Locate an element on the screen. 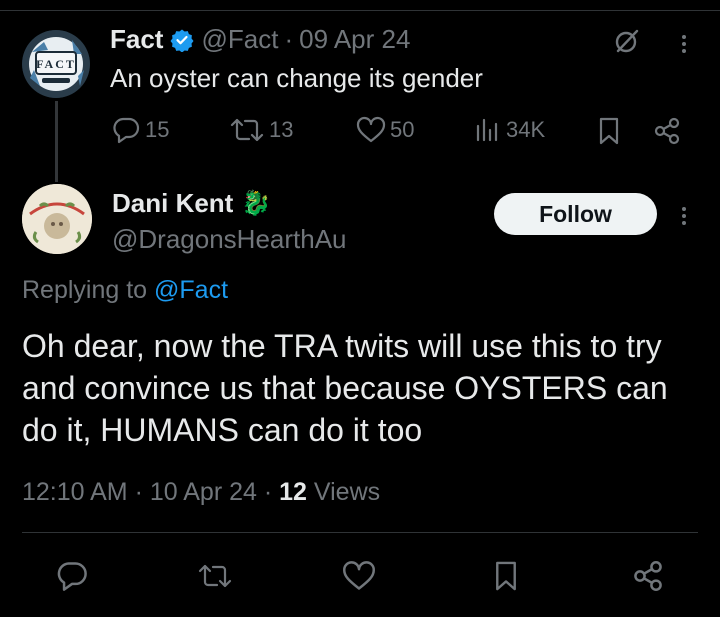 The image size is (720, 617). fact-avatar: FACT is located at coordinates (56, 64).